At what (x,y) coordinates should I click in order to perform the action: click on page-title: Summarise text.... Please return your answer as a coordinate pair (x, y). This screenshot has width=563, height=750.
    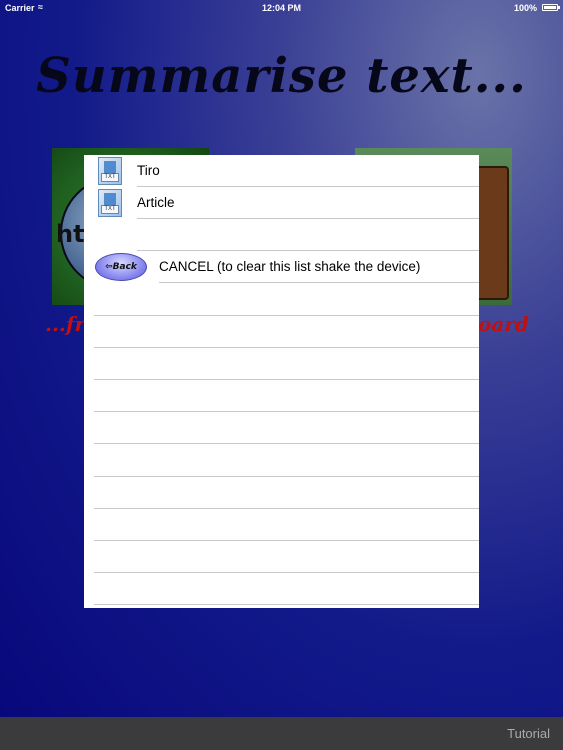
    Looking at the image, I should click on (281, 76).